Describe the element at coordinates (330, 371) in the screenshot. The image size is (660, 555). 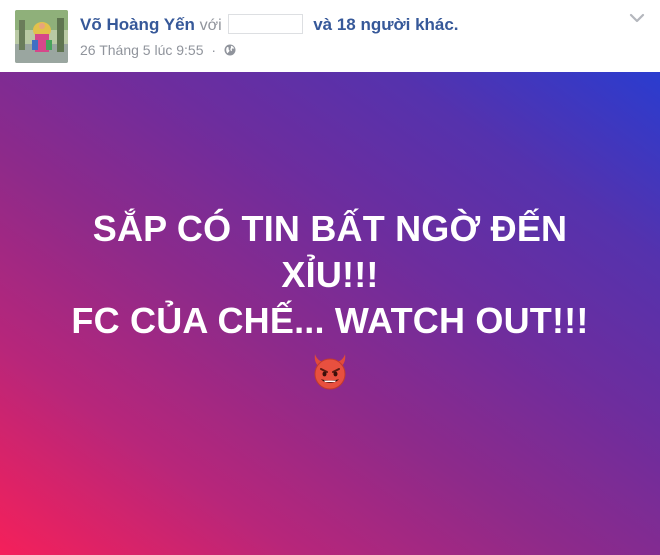
I see `smiling-devil-emoji-icon` at that location.